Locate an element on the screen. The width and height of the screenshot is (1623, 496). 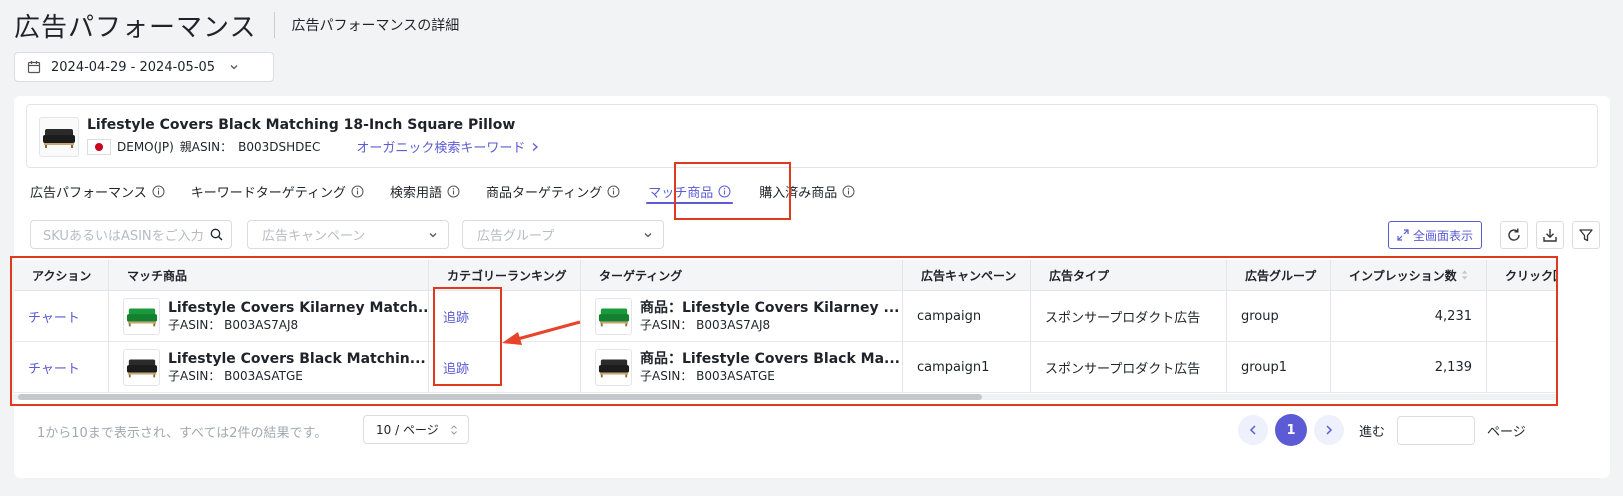
product-meta: DEMO(JP) 親ASIN： B003DSHDEC オーガニック検索キーワード is located at coordinates (313, 146).